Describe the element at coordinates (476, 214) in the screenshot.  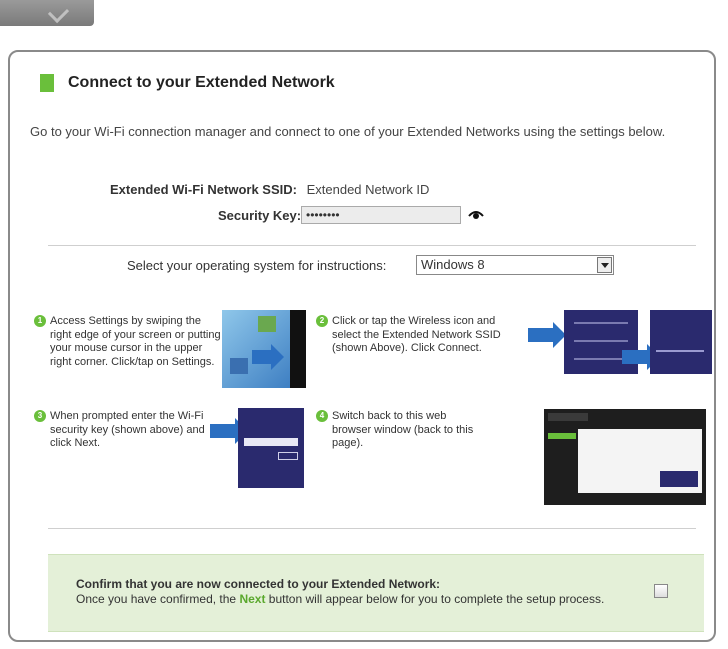
I see `show-password-icon` at that location.